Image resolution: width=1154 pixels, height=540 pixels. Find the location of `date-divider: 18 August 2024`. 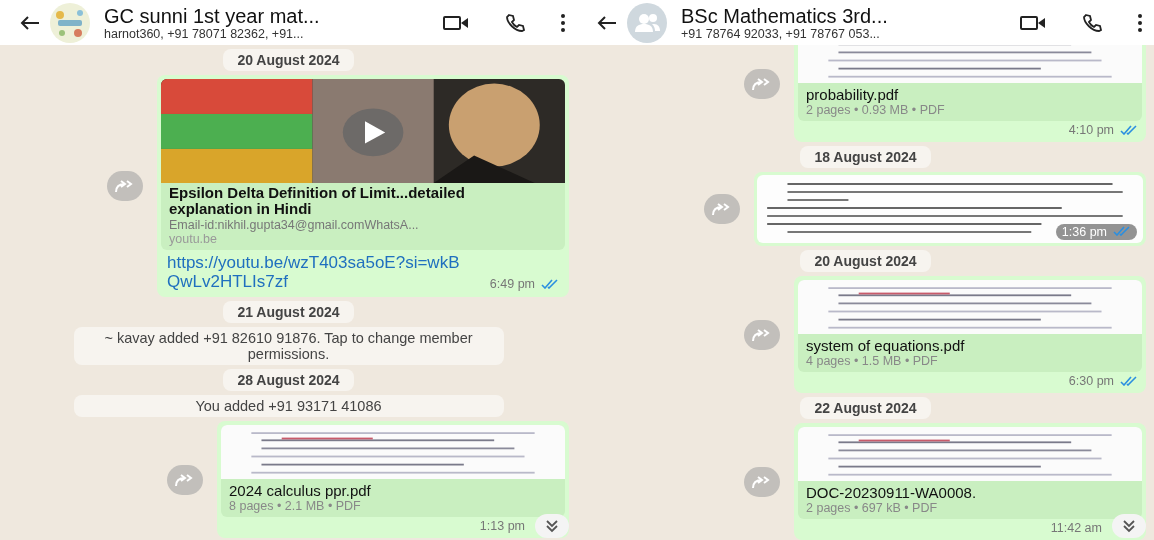

date-divider: 18 August 2024 is located at coordinates (865, 157).